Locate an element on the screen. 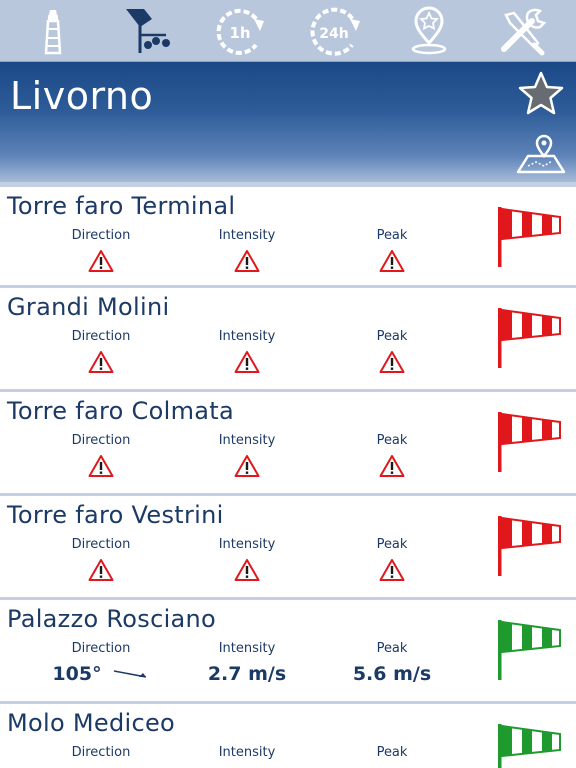 The width and height of the screenshot is (576, 768). weather-station-icon is located at coordinates (148, 30).